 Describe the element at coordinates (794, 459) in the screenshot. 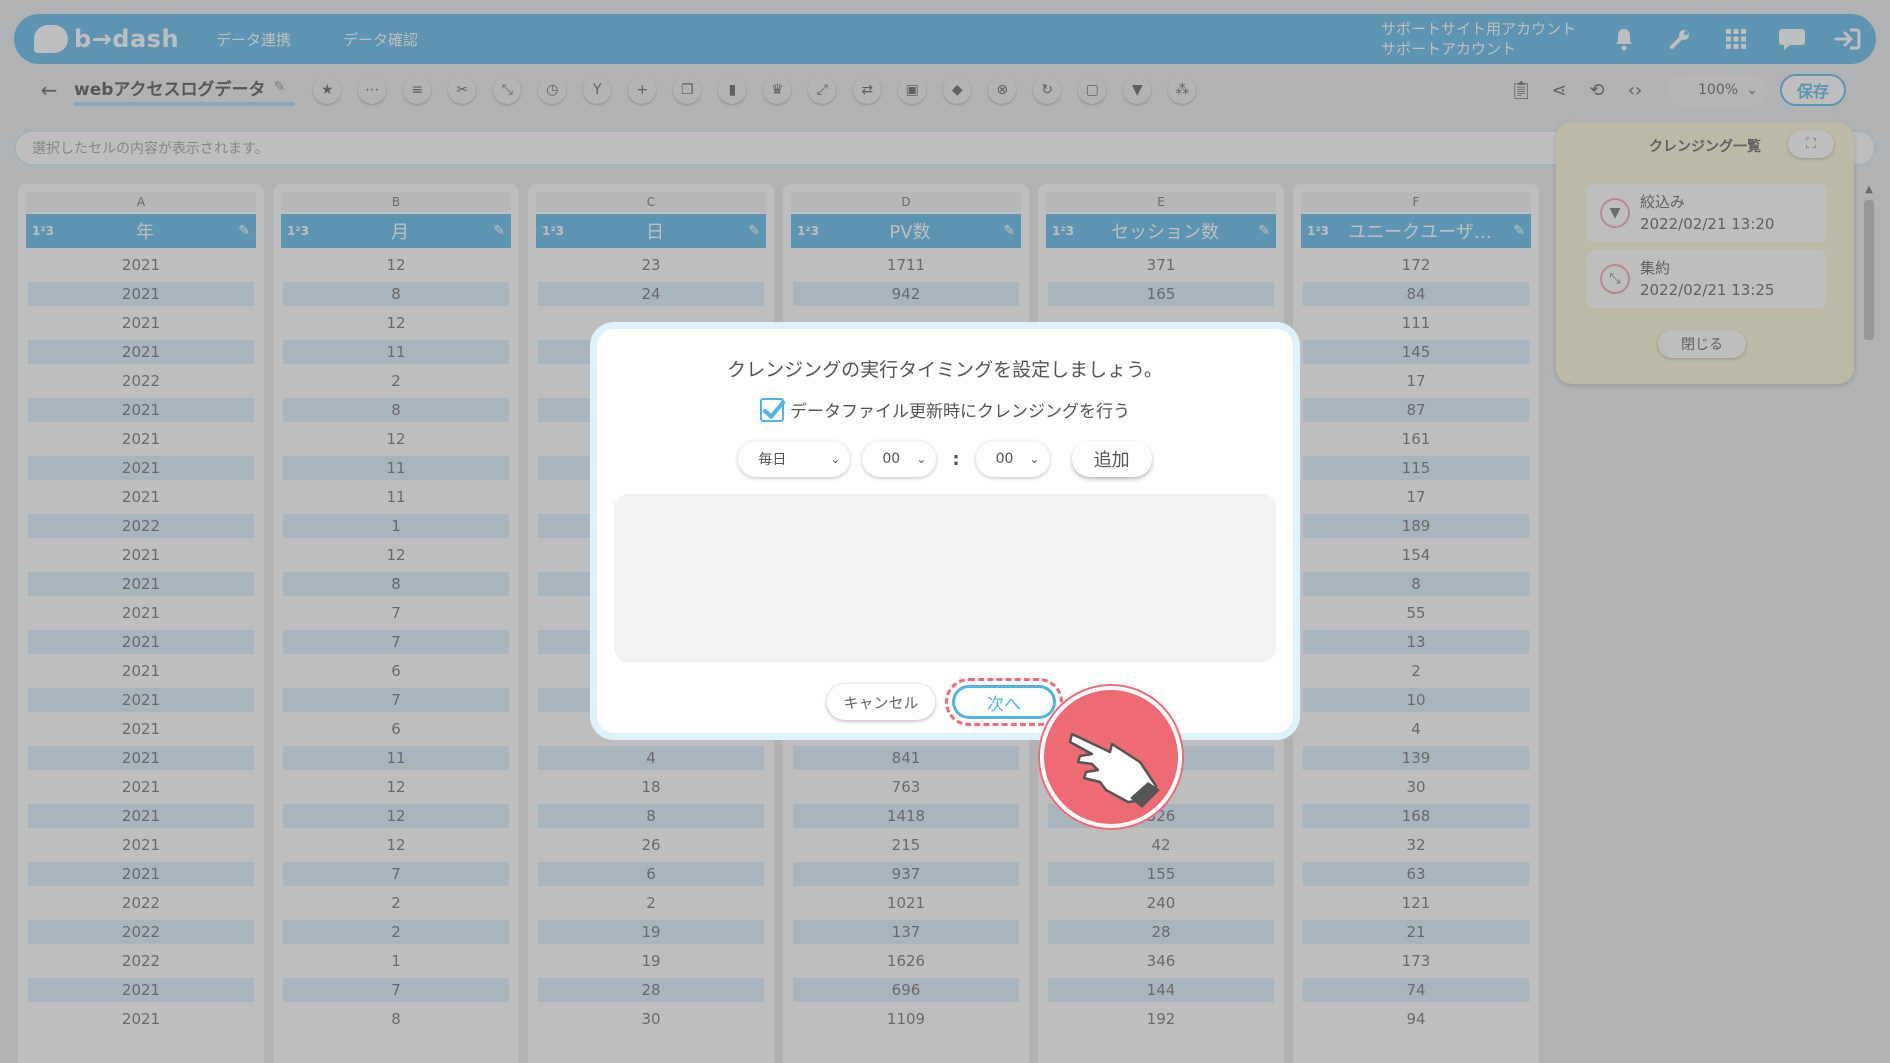

I see `frequency-select: 毎日 ⌄` at that location.